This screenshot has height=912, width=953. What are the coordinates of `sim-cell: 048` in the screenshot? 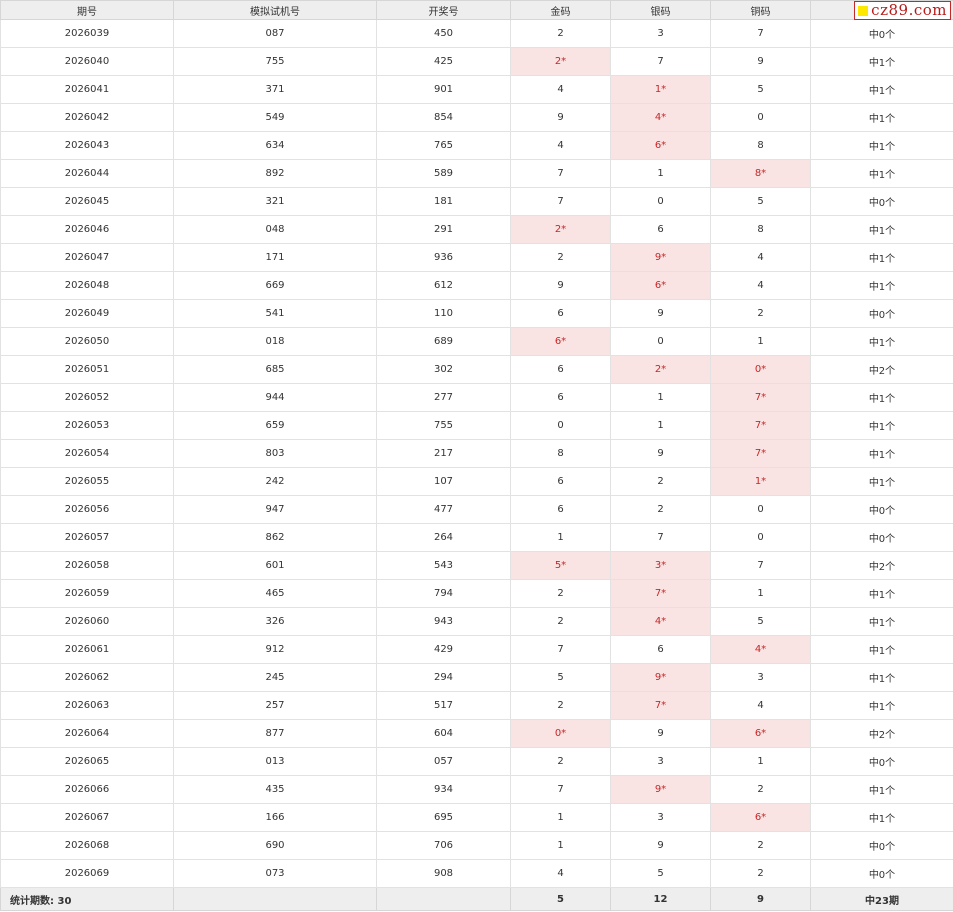 It's located at (275, 229).